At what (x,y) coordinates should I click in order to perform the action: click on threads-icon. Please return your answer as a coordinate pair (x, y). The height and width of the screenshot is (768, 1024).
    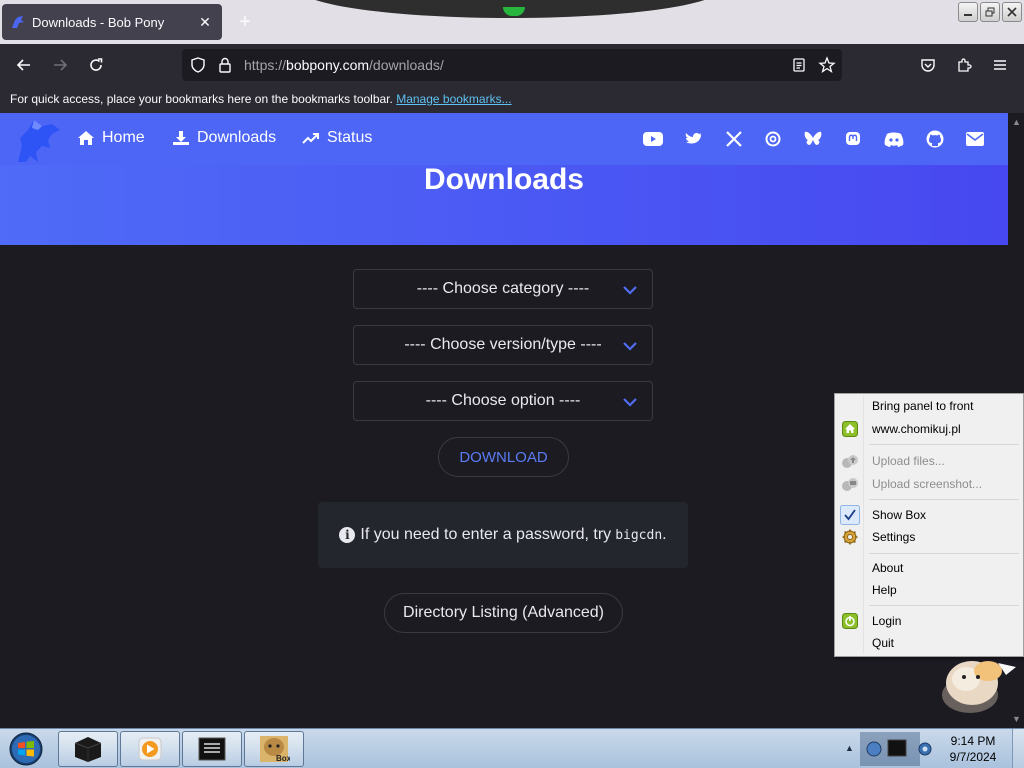
    Looking at the image, I should click on (773, 139).